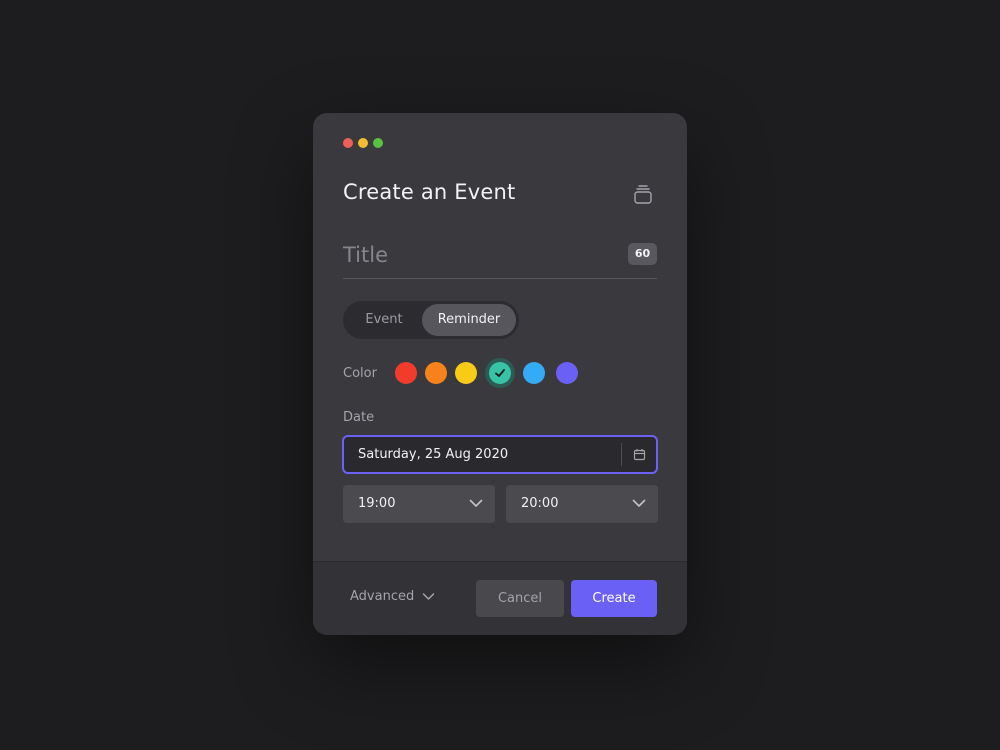 This screenshot has width=1000, height=750. What do you see at coordinates (567, 373) in the screenshot?
I see `color-swatch-purple` at bounding box center [567, 373].